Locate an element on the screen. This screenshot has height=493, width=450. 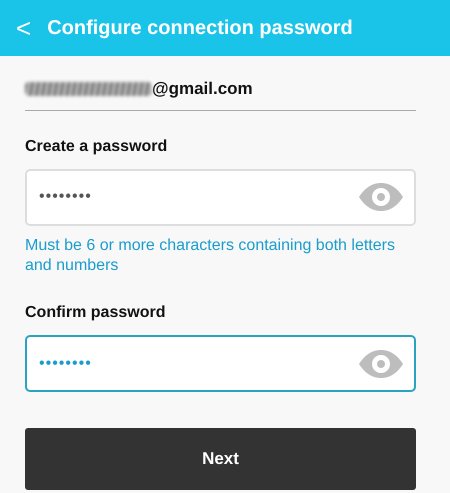
hint-text: Must be 6 or more characters containing both letters and numbers is located at coordinates (210, 256).